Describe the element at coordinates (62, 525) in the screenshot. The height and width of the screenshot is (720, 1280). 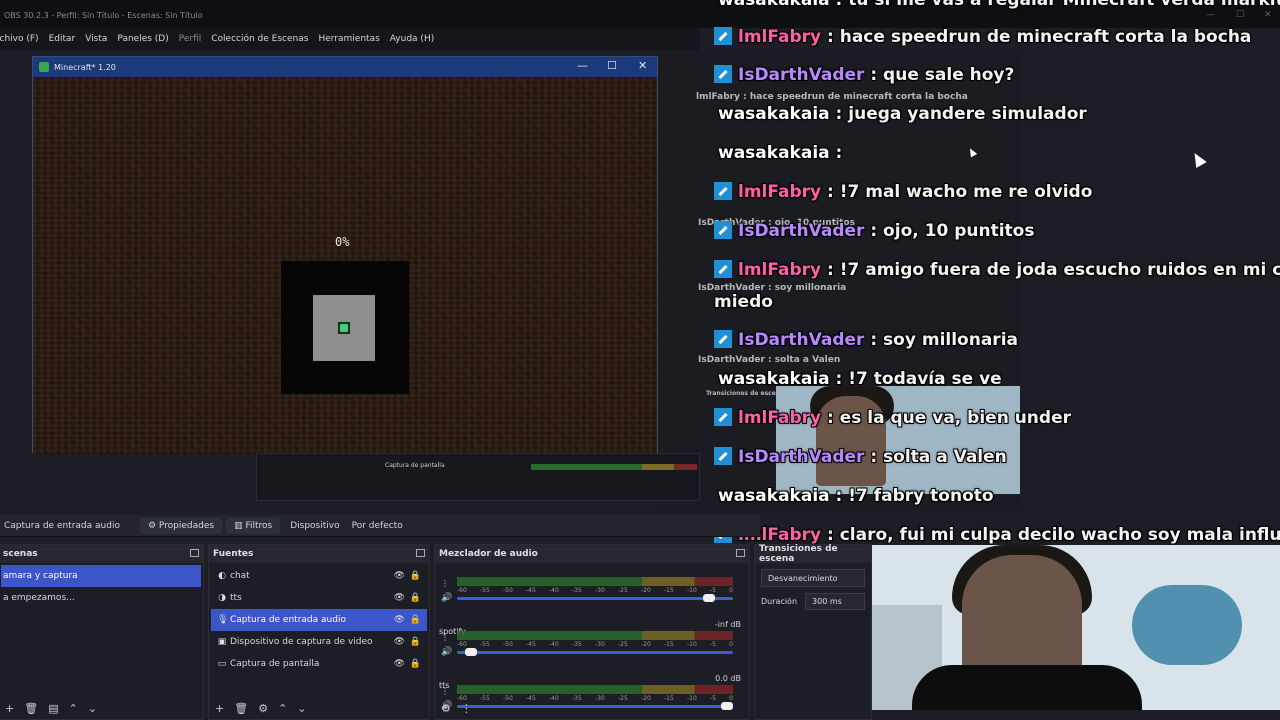
I see `context-source-name: Captura de entrada audio` at that location.